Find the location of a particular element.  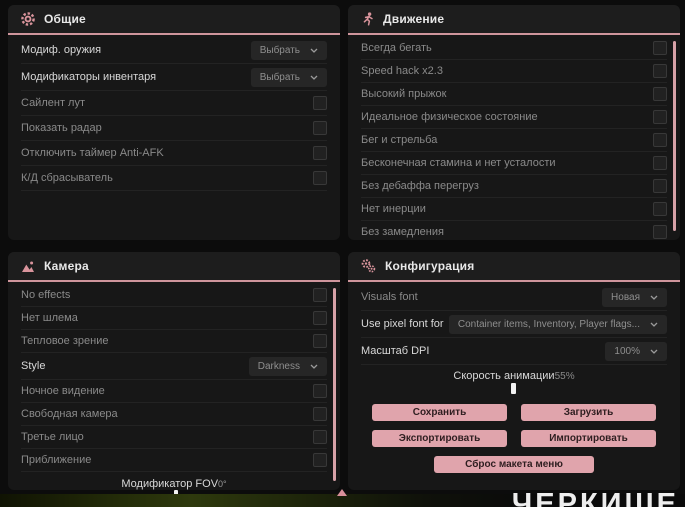

config-buttons-row-2: Экспортировать Импортировать is located at coordinates (514, 438).